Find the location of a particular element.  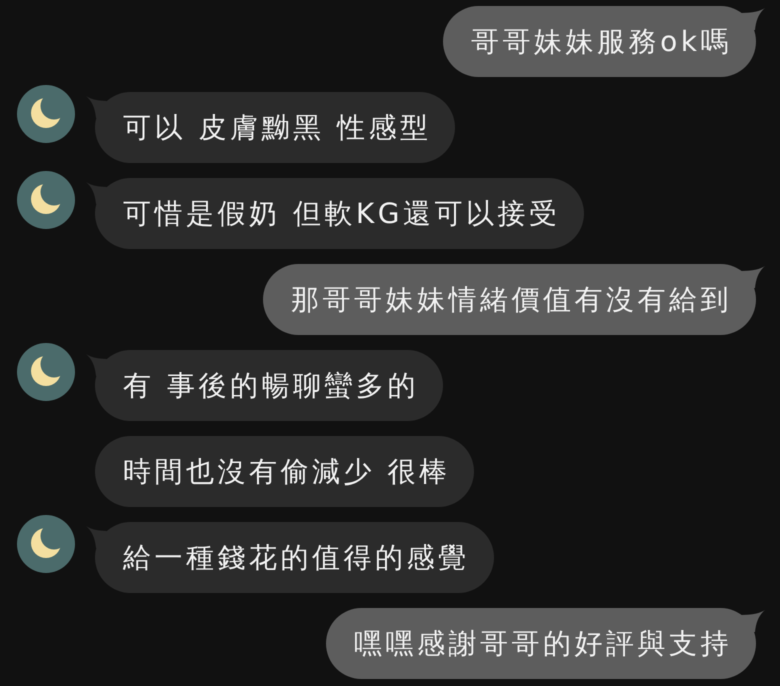

chat-message: 那哥哥妹妹情緒價值有沒有給到 is located at coordinates (509, 299).